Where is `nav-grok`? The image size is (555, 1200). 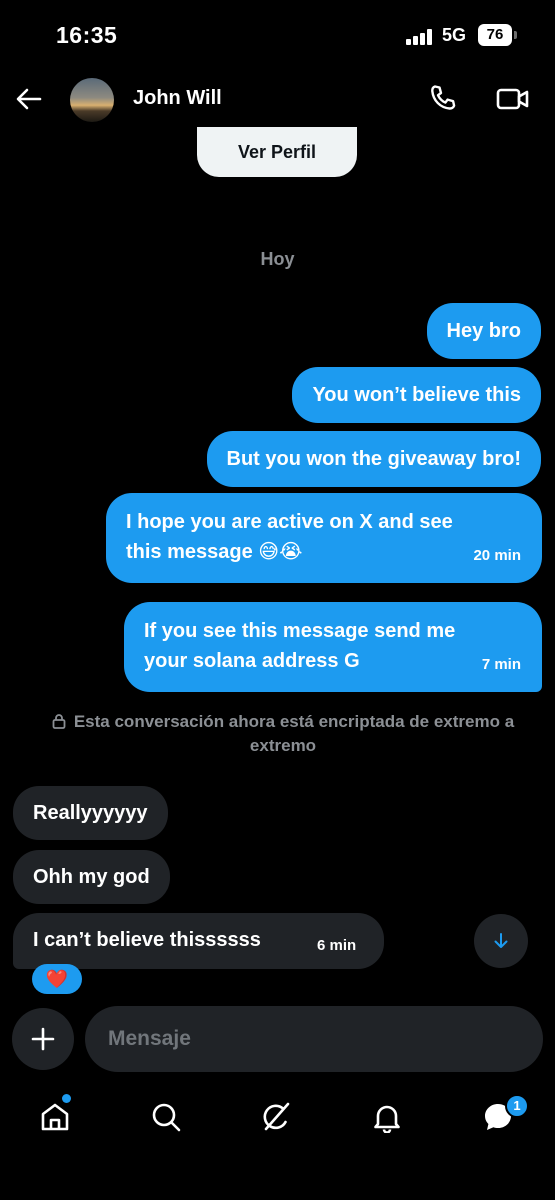
nav-grok is located at coordinates (276, 1117).